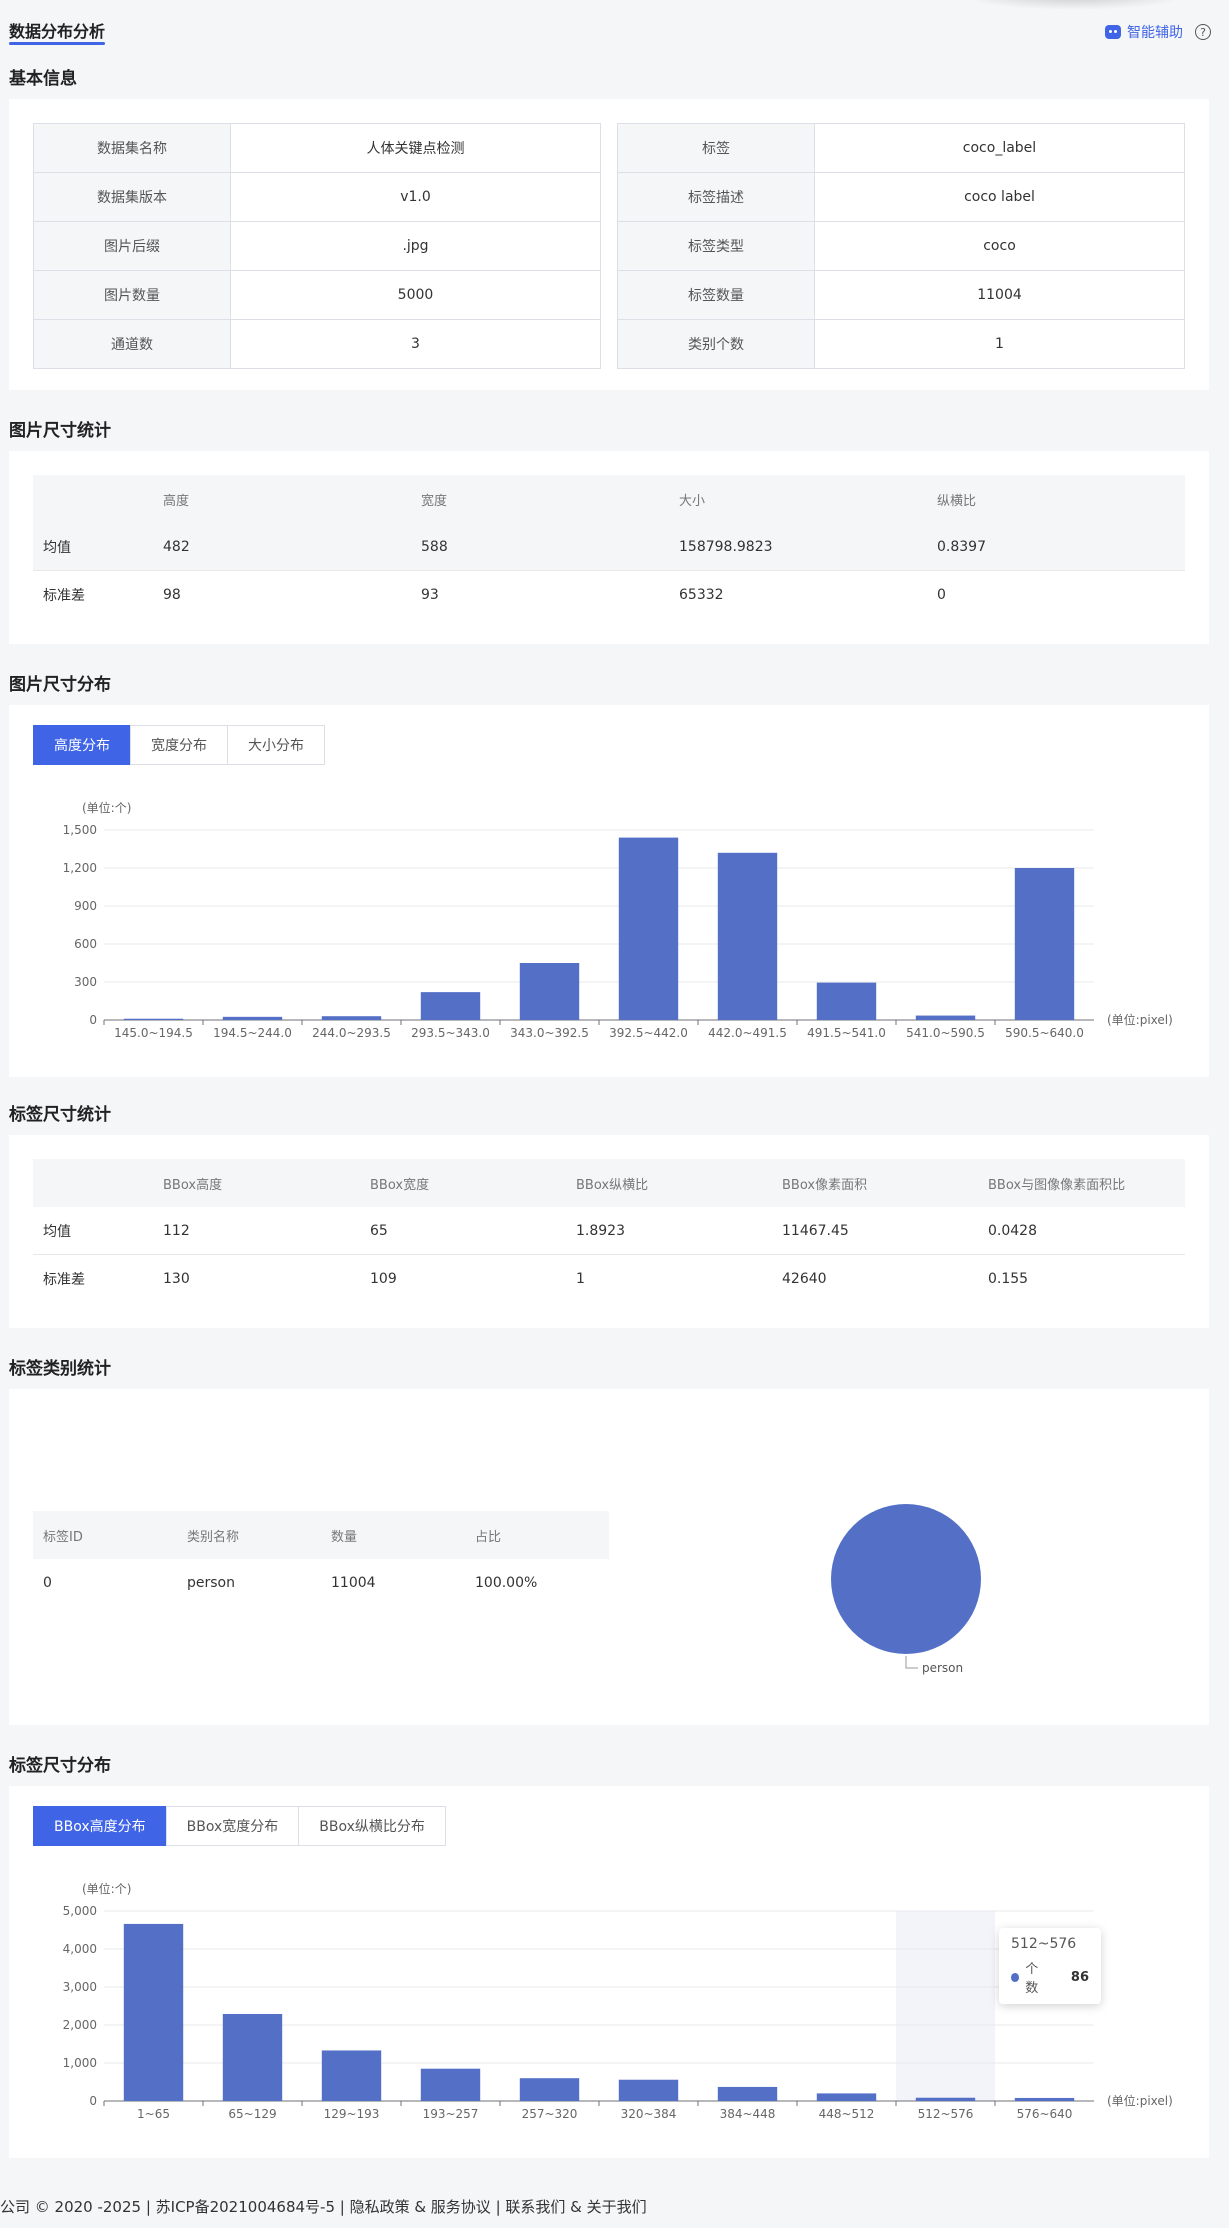 The height and width of the screenshot is (2228, 1229). Describe the element at coordinates (317, 197) in the screenshot. I see `table-row: 数据集版本 v1.0` at that location.